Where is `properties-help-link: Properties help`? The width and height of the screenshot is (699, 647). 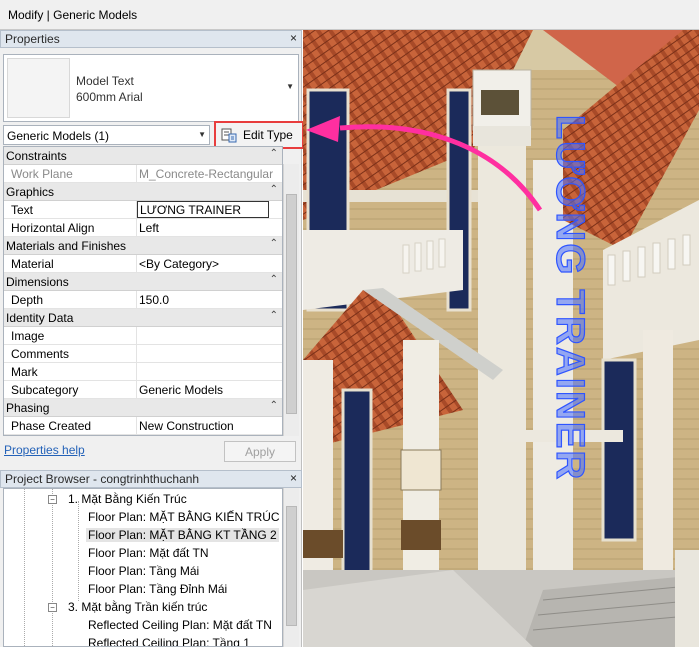
properties-help-link: Properties help is located at coordinates (44, 450).